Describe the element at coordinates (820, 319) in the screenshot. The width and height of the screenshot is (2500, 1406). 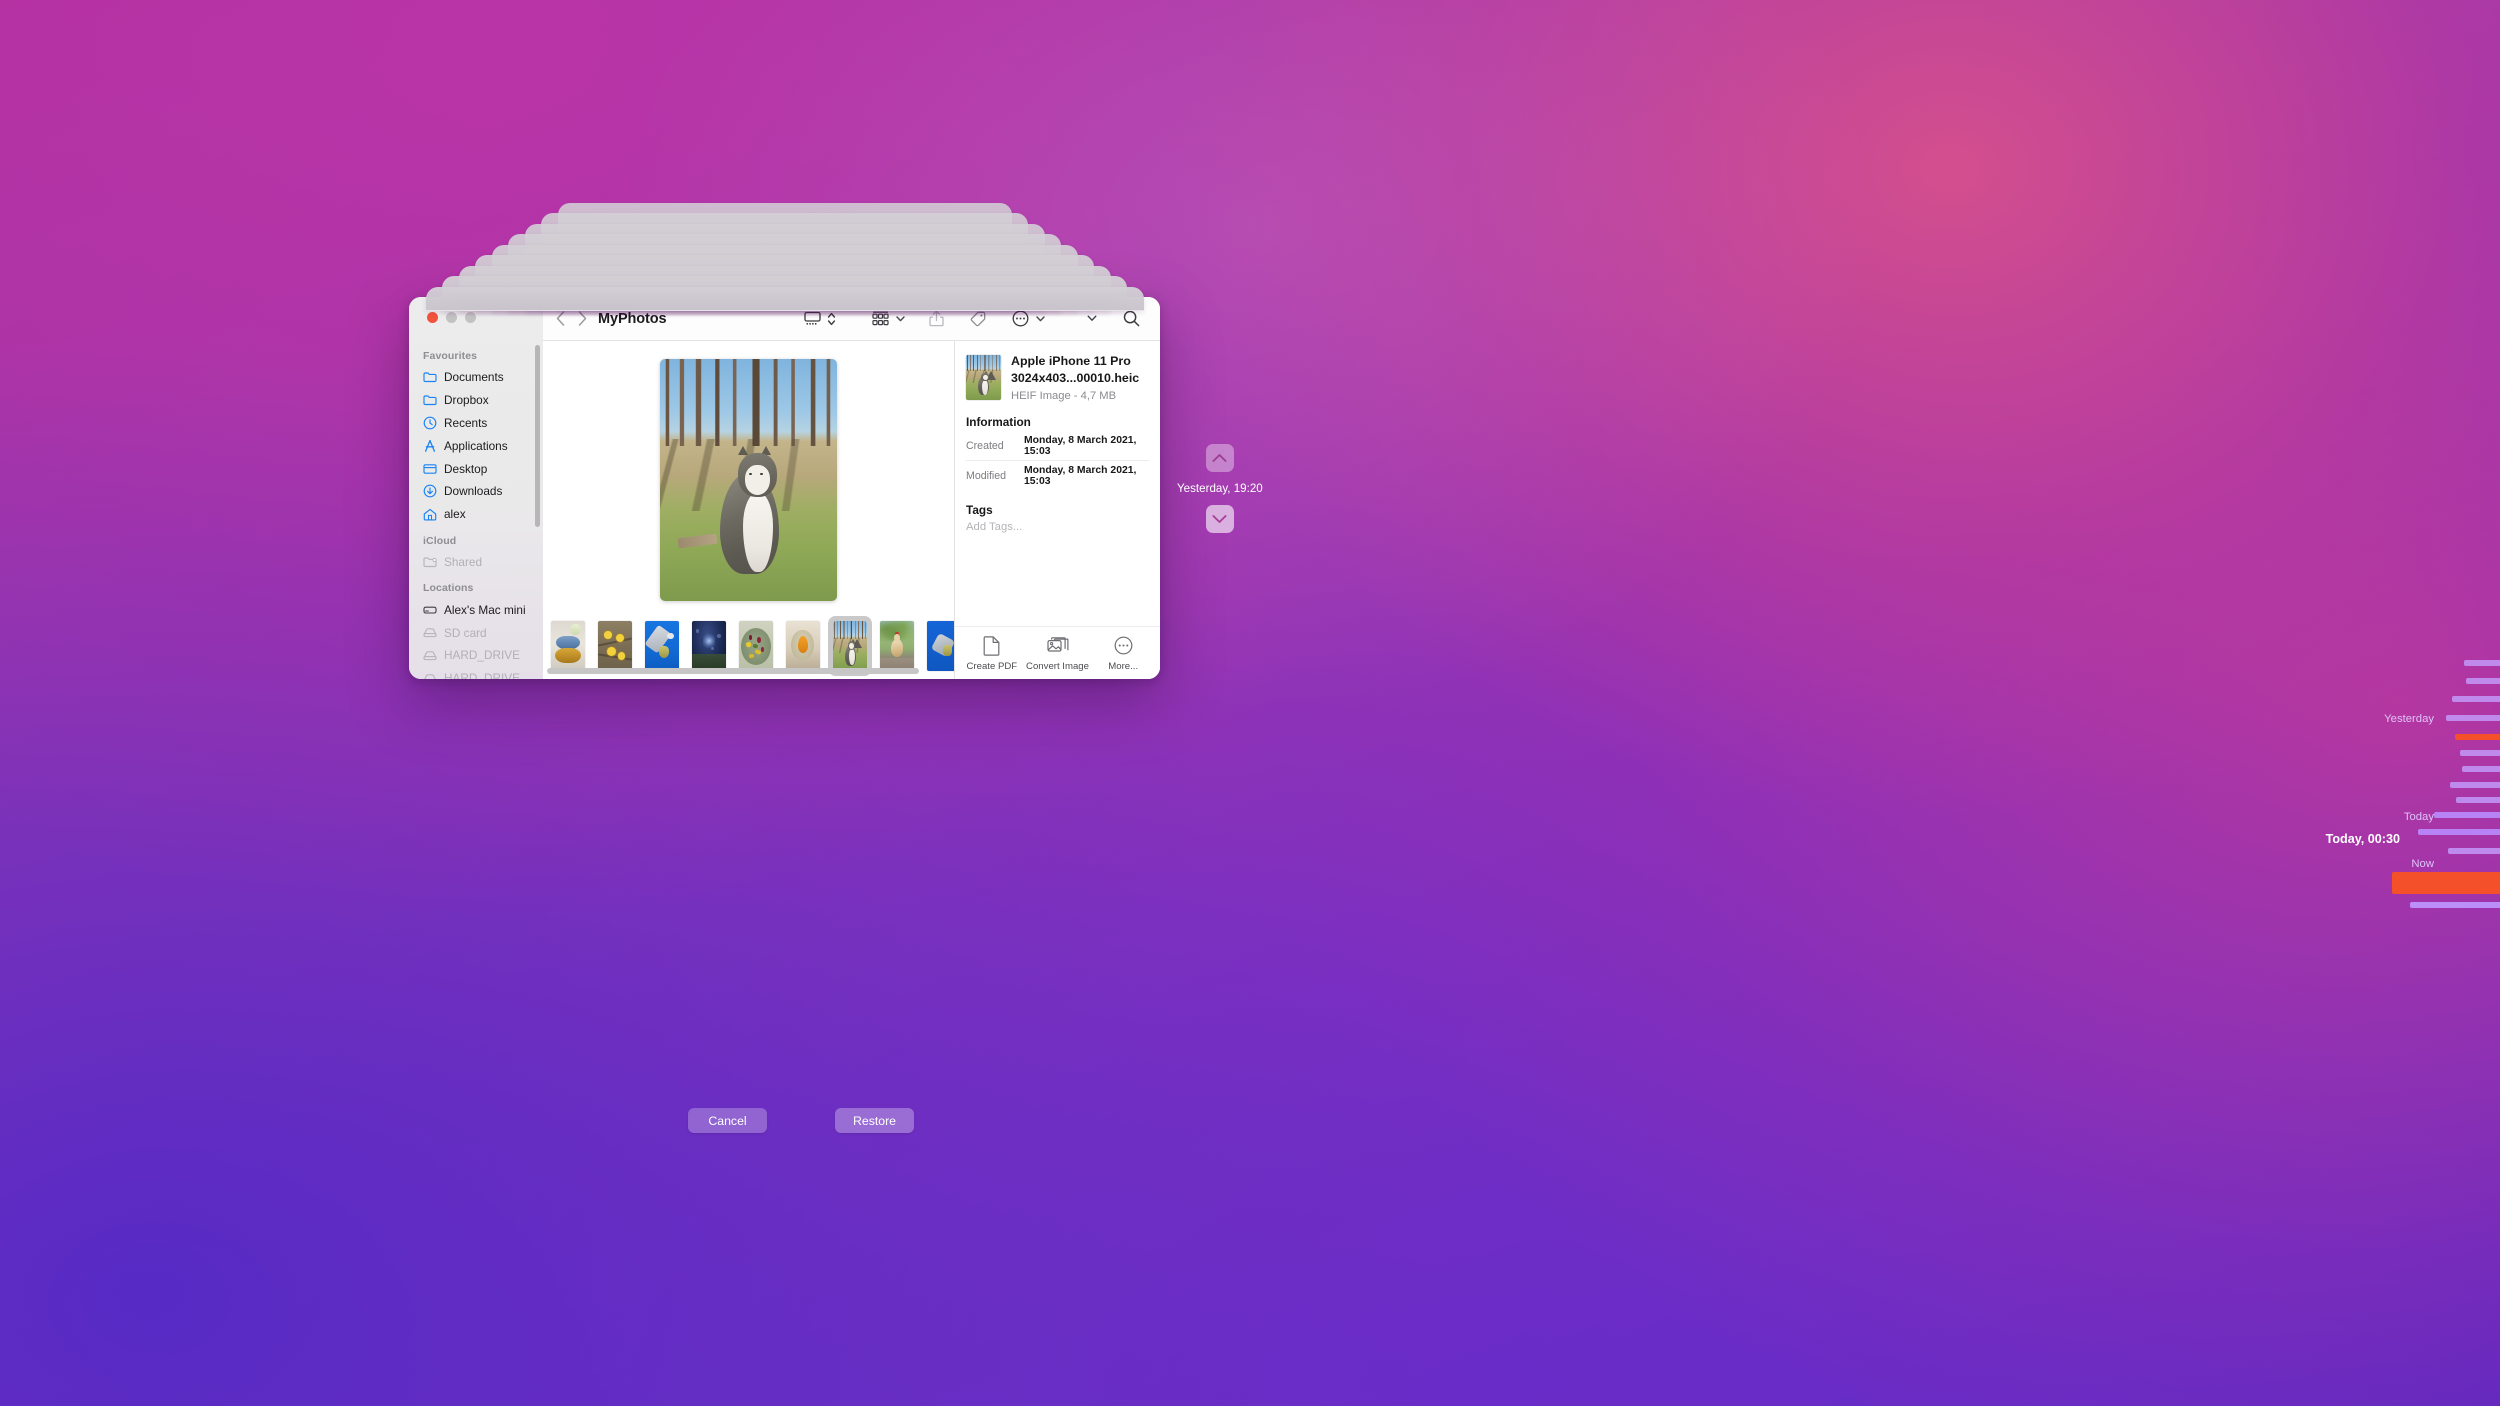
I see `gallery-view-icon` at that location.